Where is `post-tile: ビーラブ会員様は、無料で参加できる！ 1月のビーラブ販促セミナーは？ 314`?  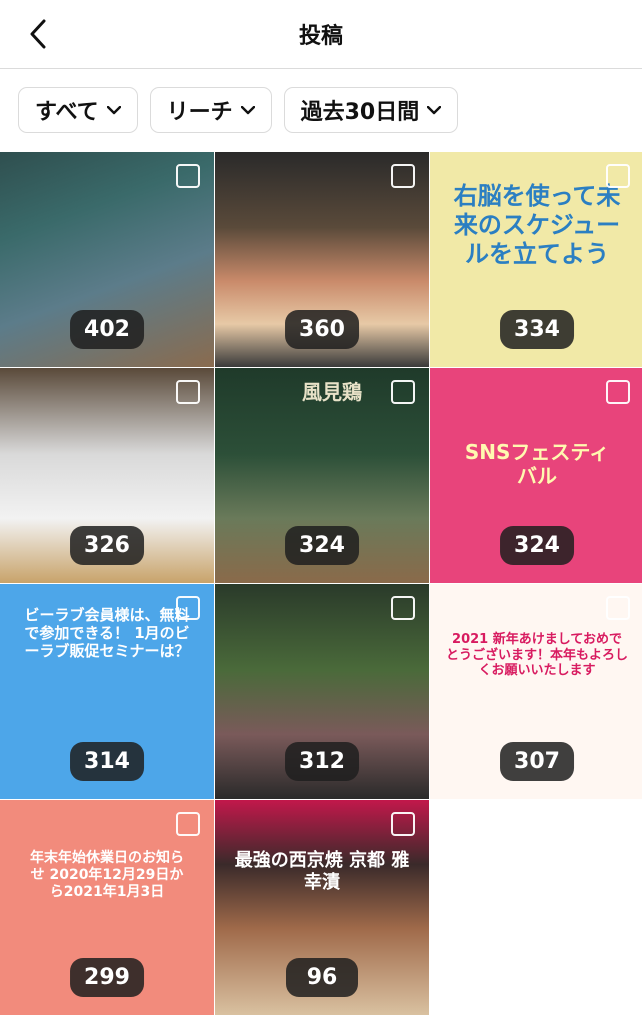 post-tile: ビーラブ会員様は、無料で参加できる！ 1月のビーラブ販促セミナーは？ 314 is located at coordinates (107, 691).